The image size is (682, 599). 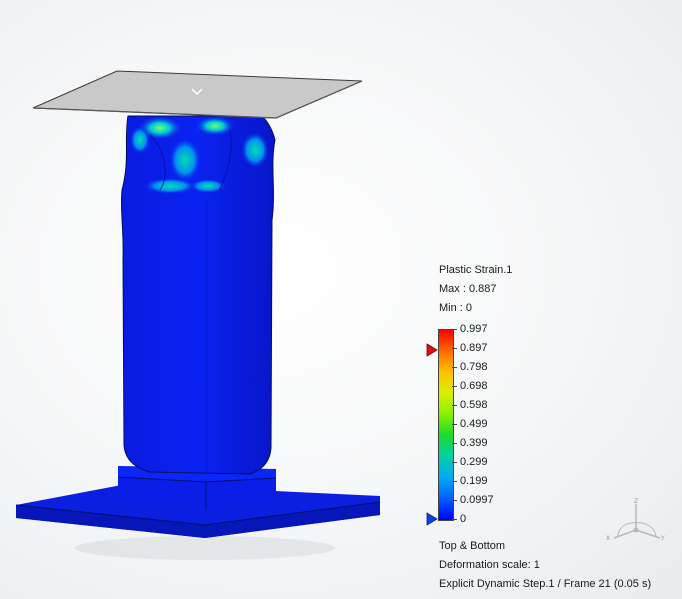 What do you see at coordinates (198, 295) in the screenshot?
I see `deformed-column` at bounding box center [198, 295].